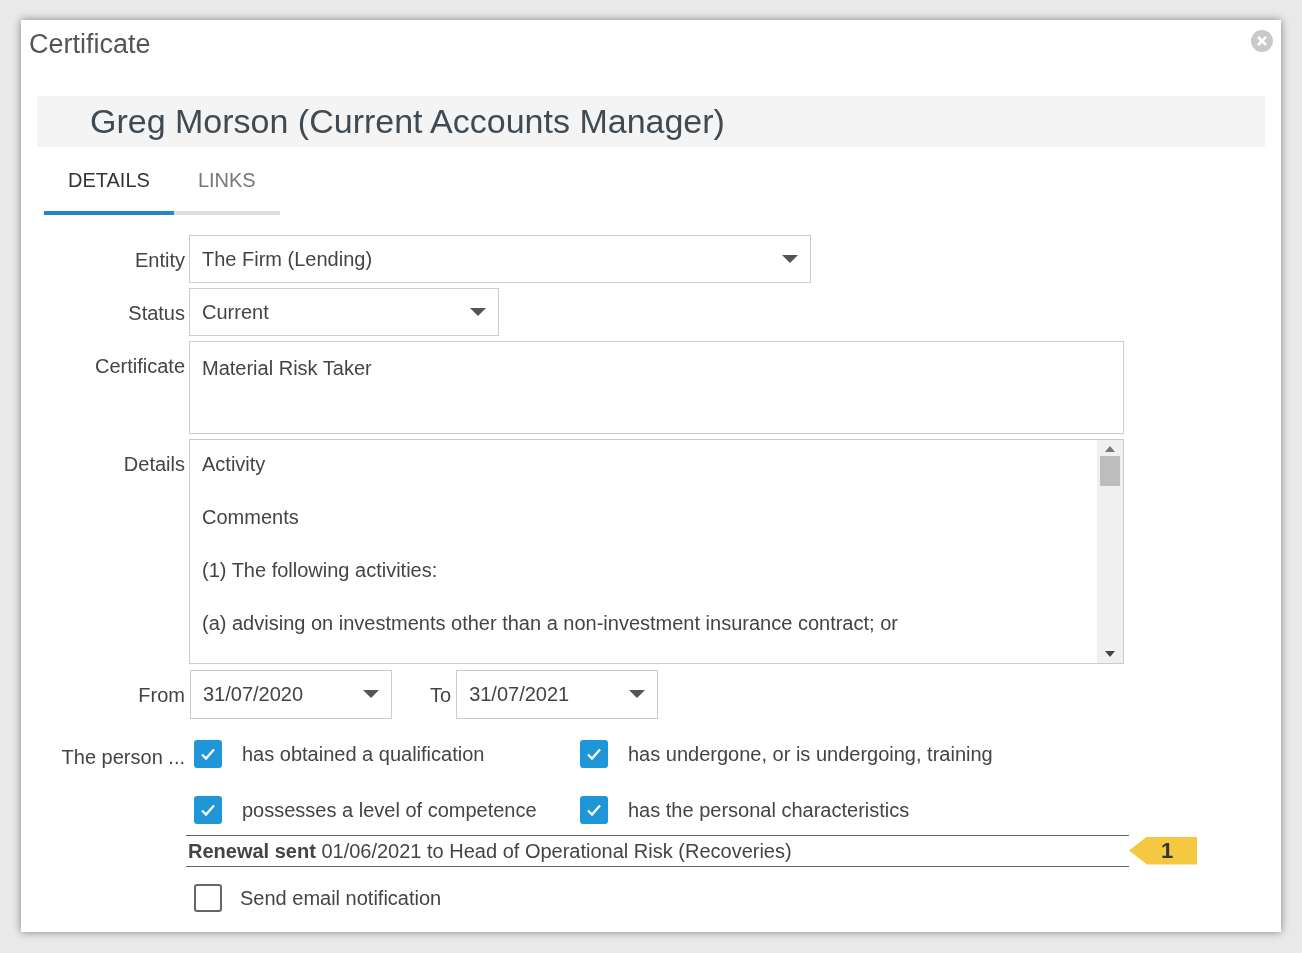 The width and height of the screenshot is (1302, 953). What do you see at coordinates (407, 121) in the screenshot?
I see `person-name: Greg Morson (Current Accounts Manager)` at bounding box center [407, 121].